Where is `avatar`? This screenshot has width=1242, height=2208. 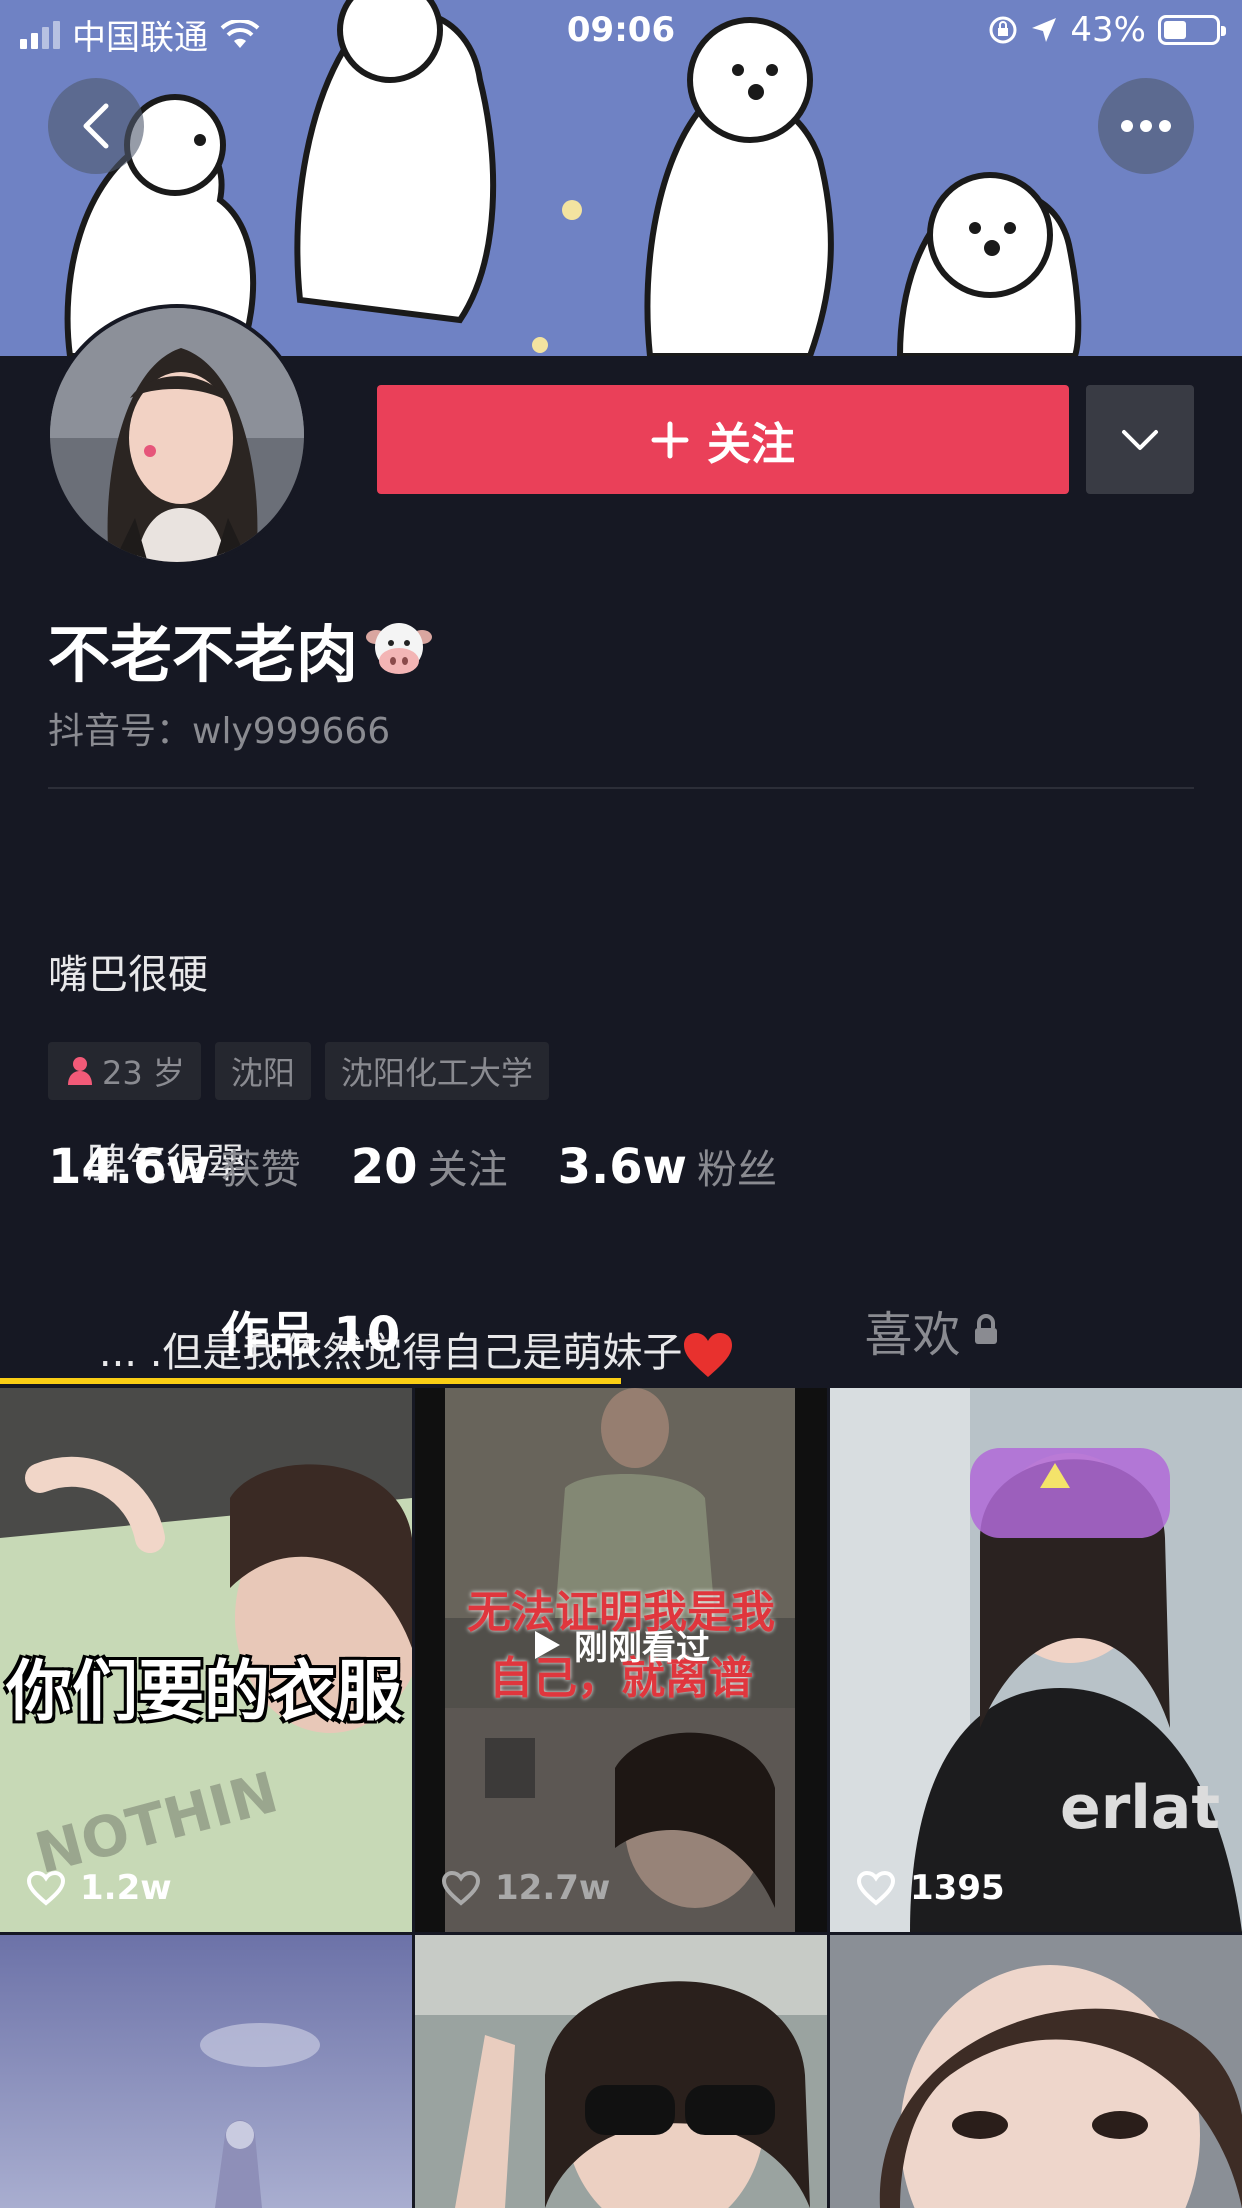 avatar is located at coordinates (177, 435).